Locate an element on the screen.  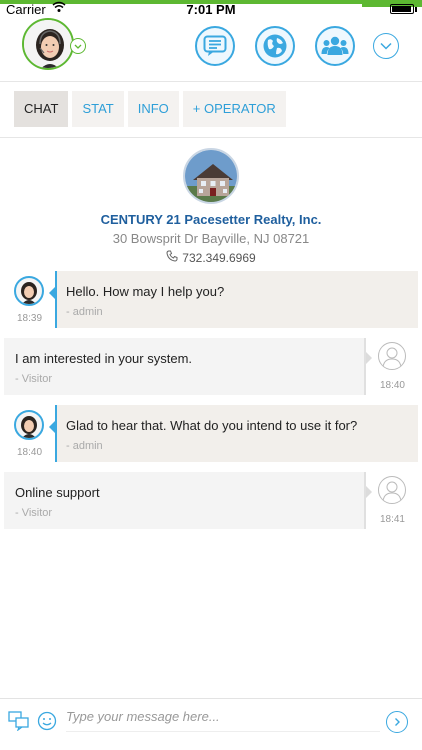
tab-chat: CHAT is located at coordinates (41, 109).